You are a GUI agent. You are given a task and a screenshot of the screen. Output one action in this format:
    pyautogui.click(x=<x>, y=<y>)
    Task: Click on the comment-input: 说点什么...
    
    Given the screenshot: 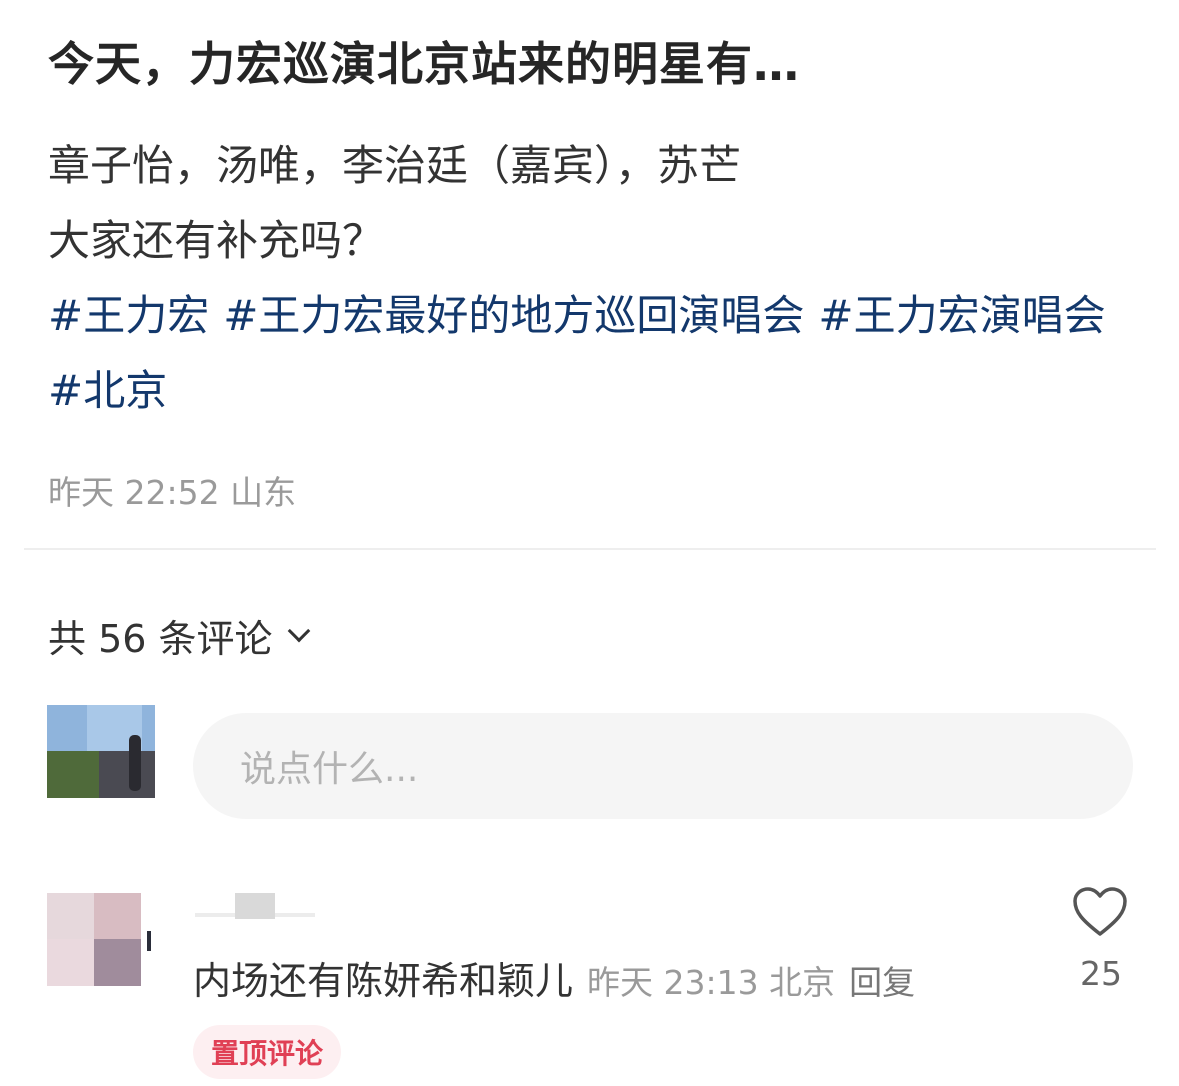 What is the action you would take?
    pyautogui.click(x=663, y=766)
    